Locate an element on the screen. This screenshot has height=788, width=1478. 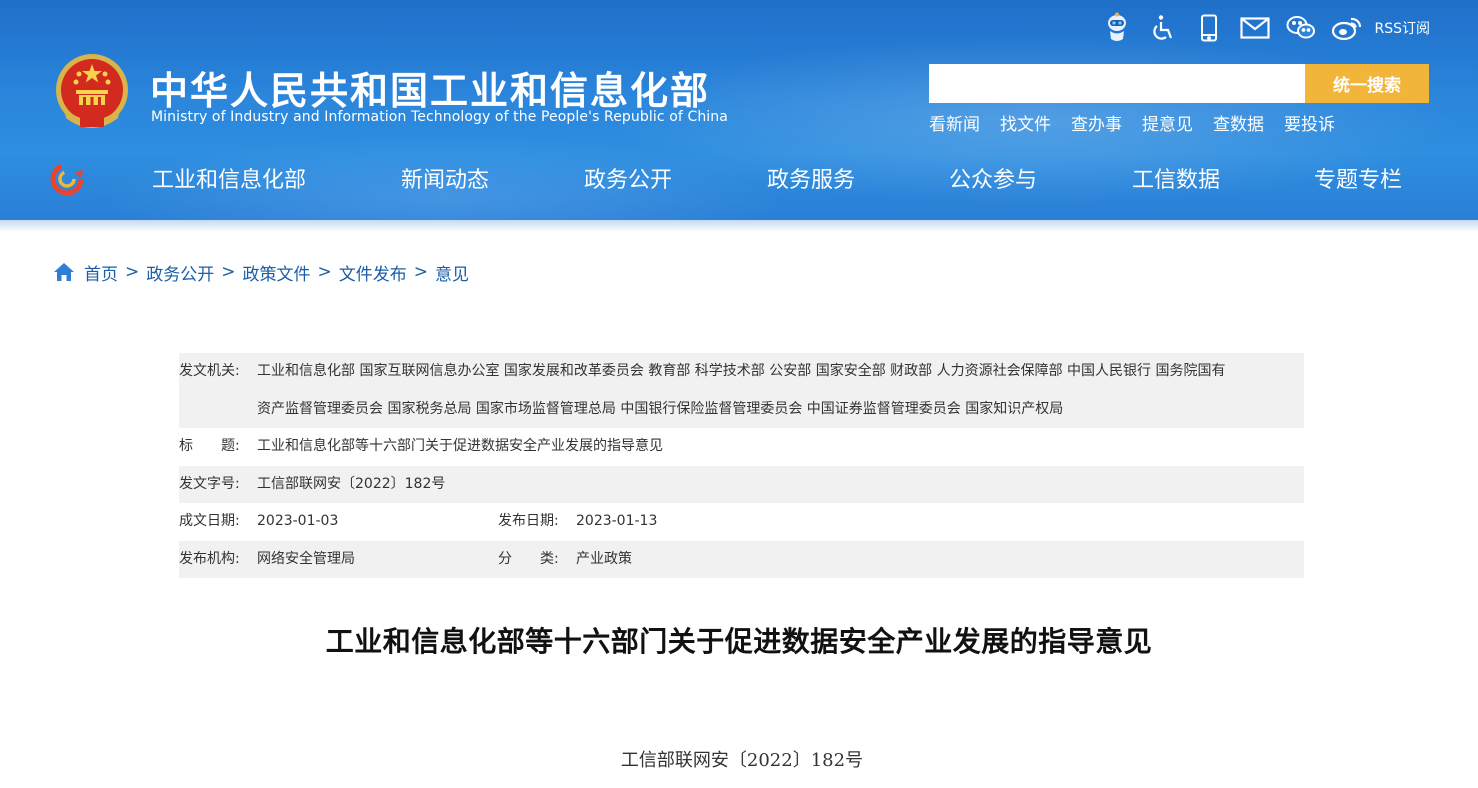
quick-link-news: 看新闻 is located at coordinates (954, 122).